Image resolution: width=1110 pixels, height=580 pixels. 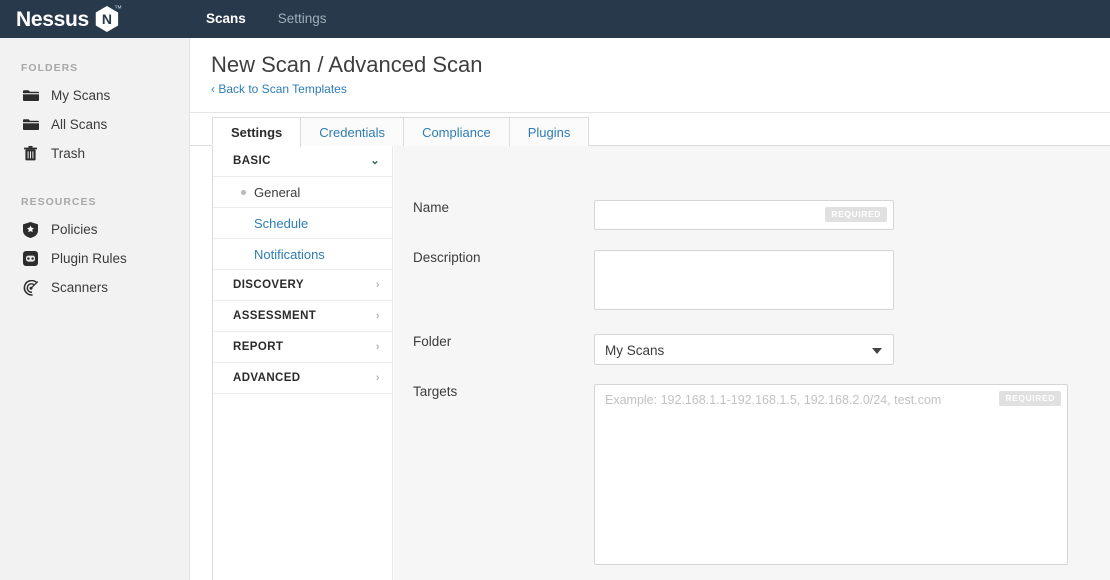 I want to click on sidebar-item-policies: Policies, so click(x=49, y=229).